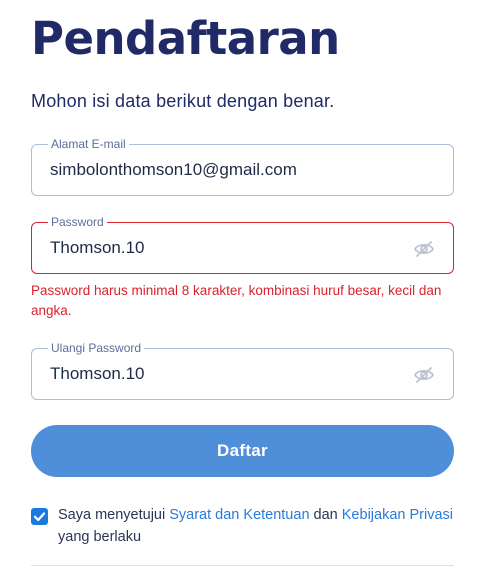 This screenshot has height=571, width=491. I want to click on page-subtitle: Mohon isi data berikut dengan benar., so click(183, 101).